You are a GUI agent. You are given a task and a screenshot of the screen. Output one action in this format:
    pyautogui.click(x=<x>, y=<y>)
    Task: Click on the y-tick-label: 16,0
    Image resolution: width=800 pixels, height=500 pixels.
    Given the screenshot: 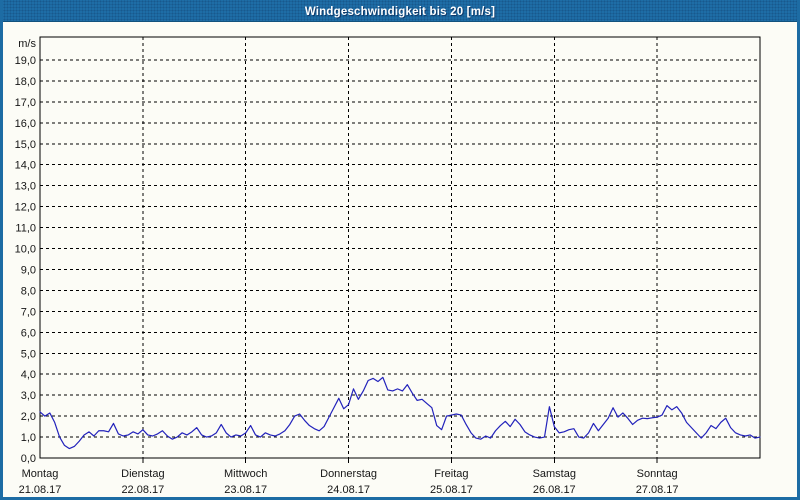 What is the action you would take?
    pyautogui.click(x=25, y=124)
    